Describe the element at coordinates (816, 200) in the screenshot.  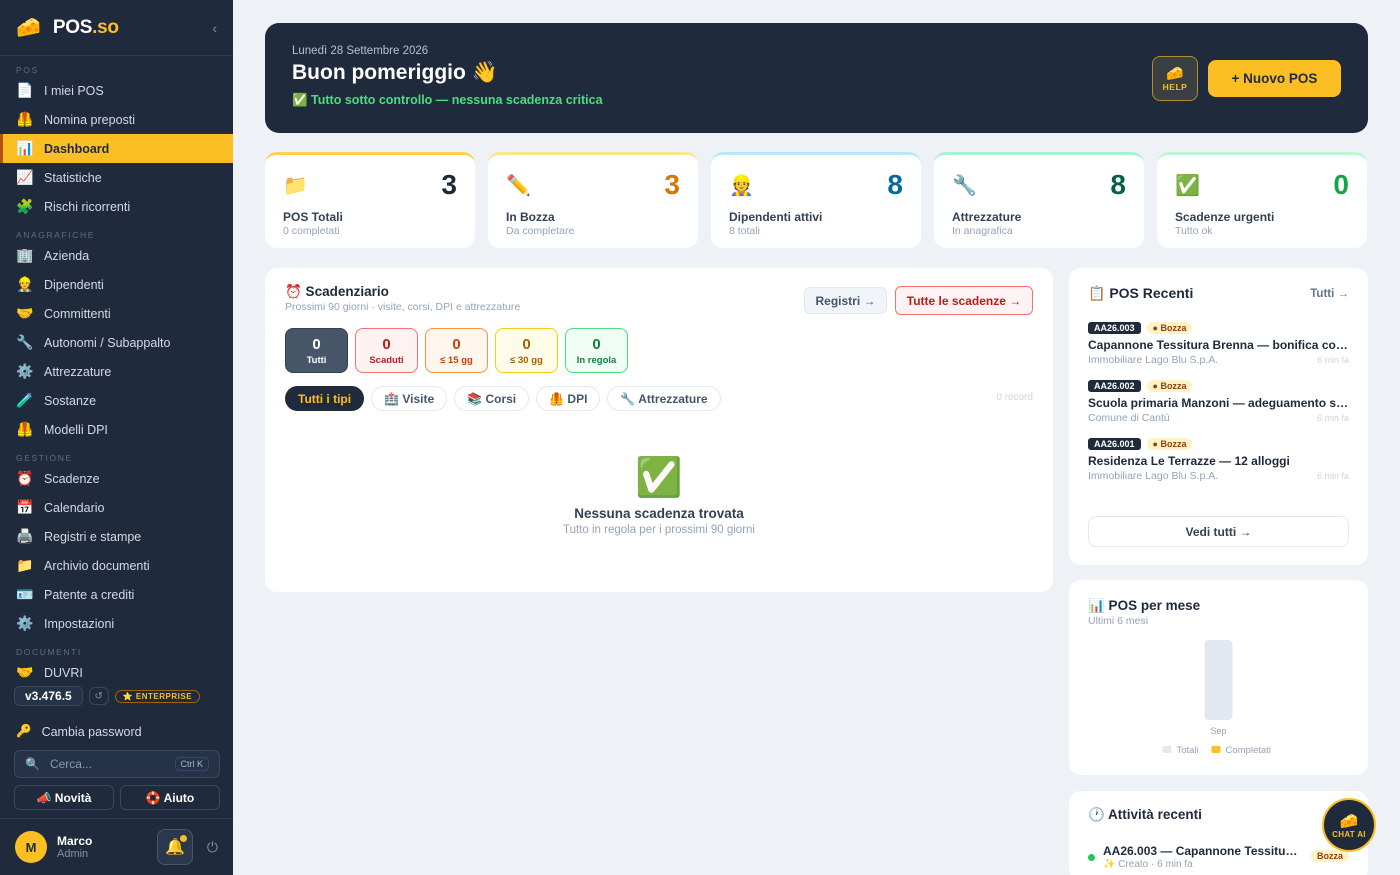
I see `stat-card: 👷 8 Dipendenti attivi 8 totali` at that location.